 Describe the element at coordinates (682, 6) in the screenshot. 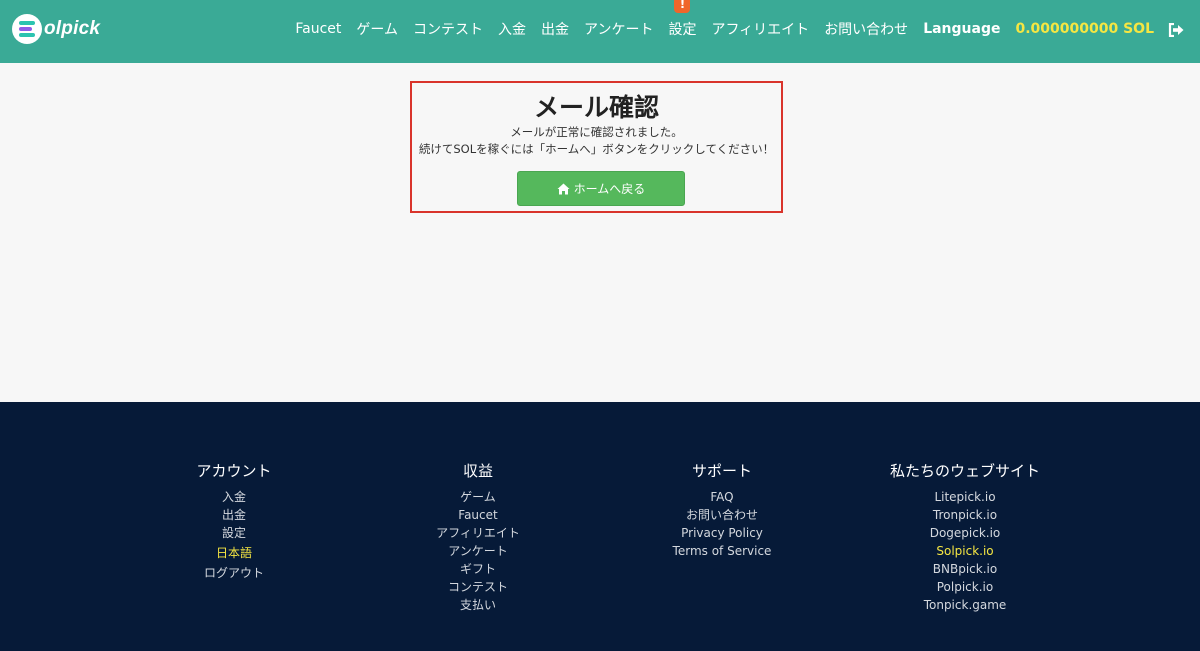

I see `settings-alert-badge: !` at that location.